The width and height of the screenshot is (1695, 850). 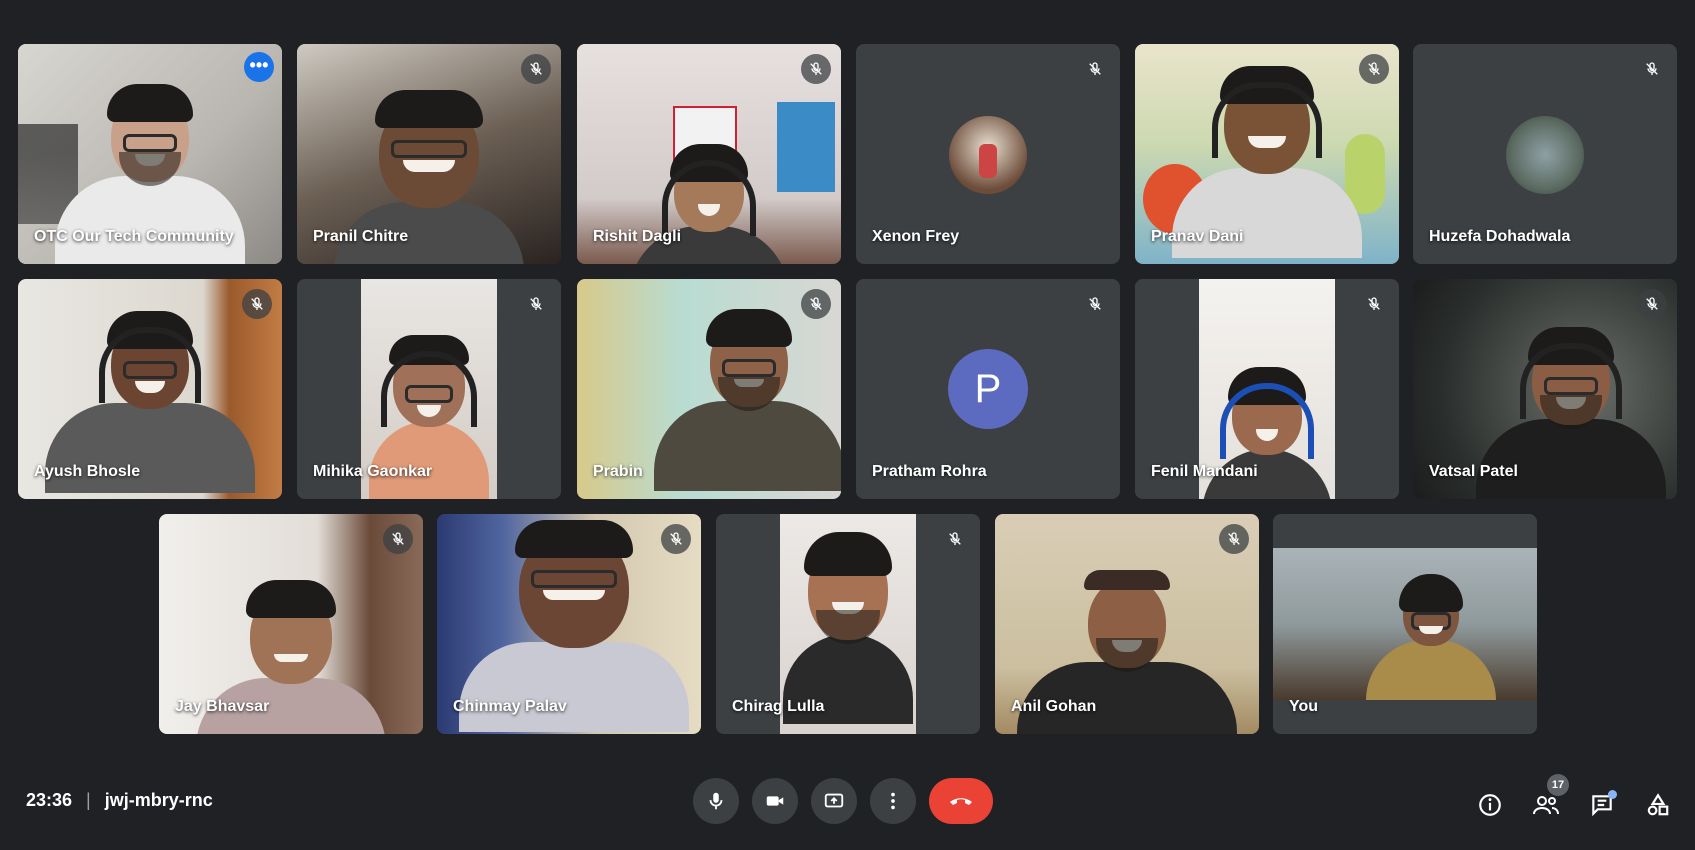 What do you see at coordinates (1267, 154) in the screenshot?
I see `participant-tile: Pranav Dani` at bounding box center [1267, 154].